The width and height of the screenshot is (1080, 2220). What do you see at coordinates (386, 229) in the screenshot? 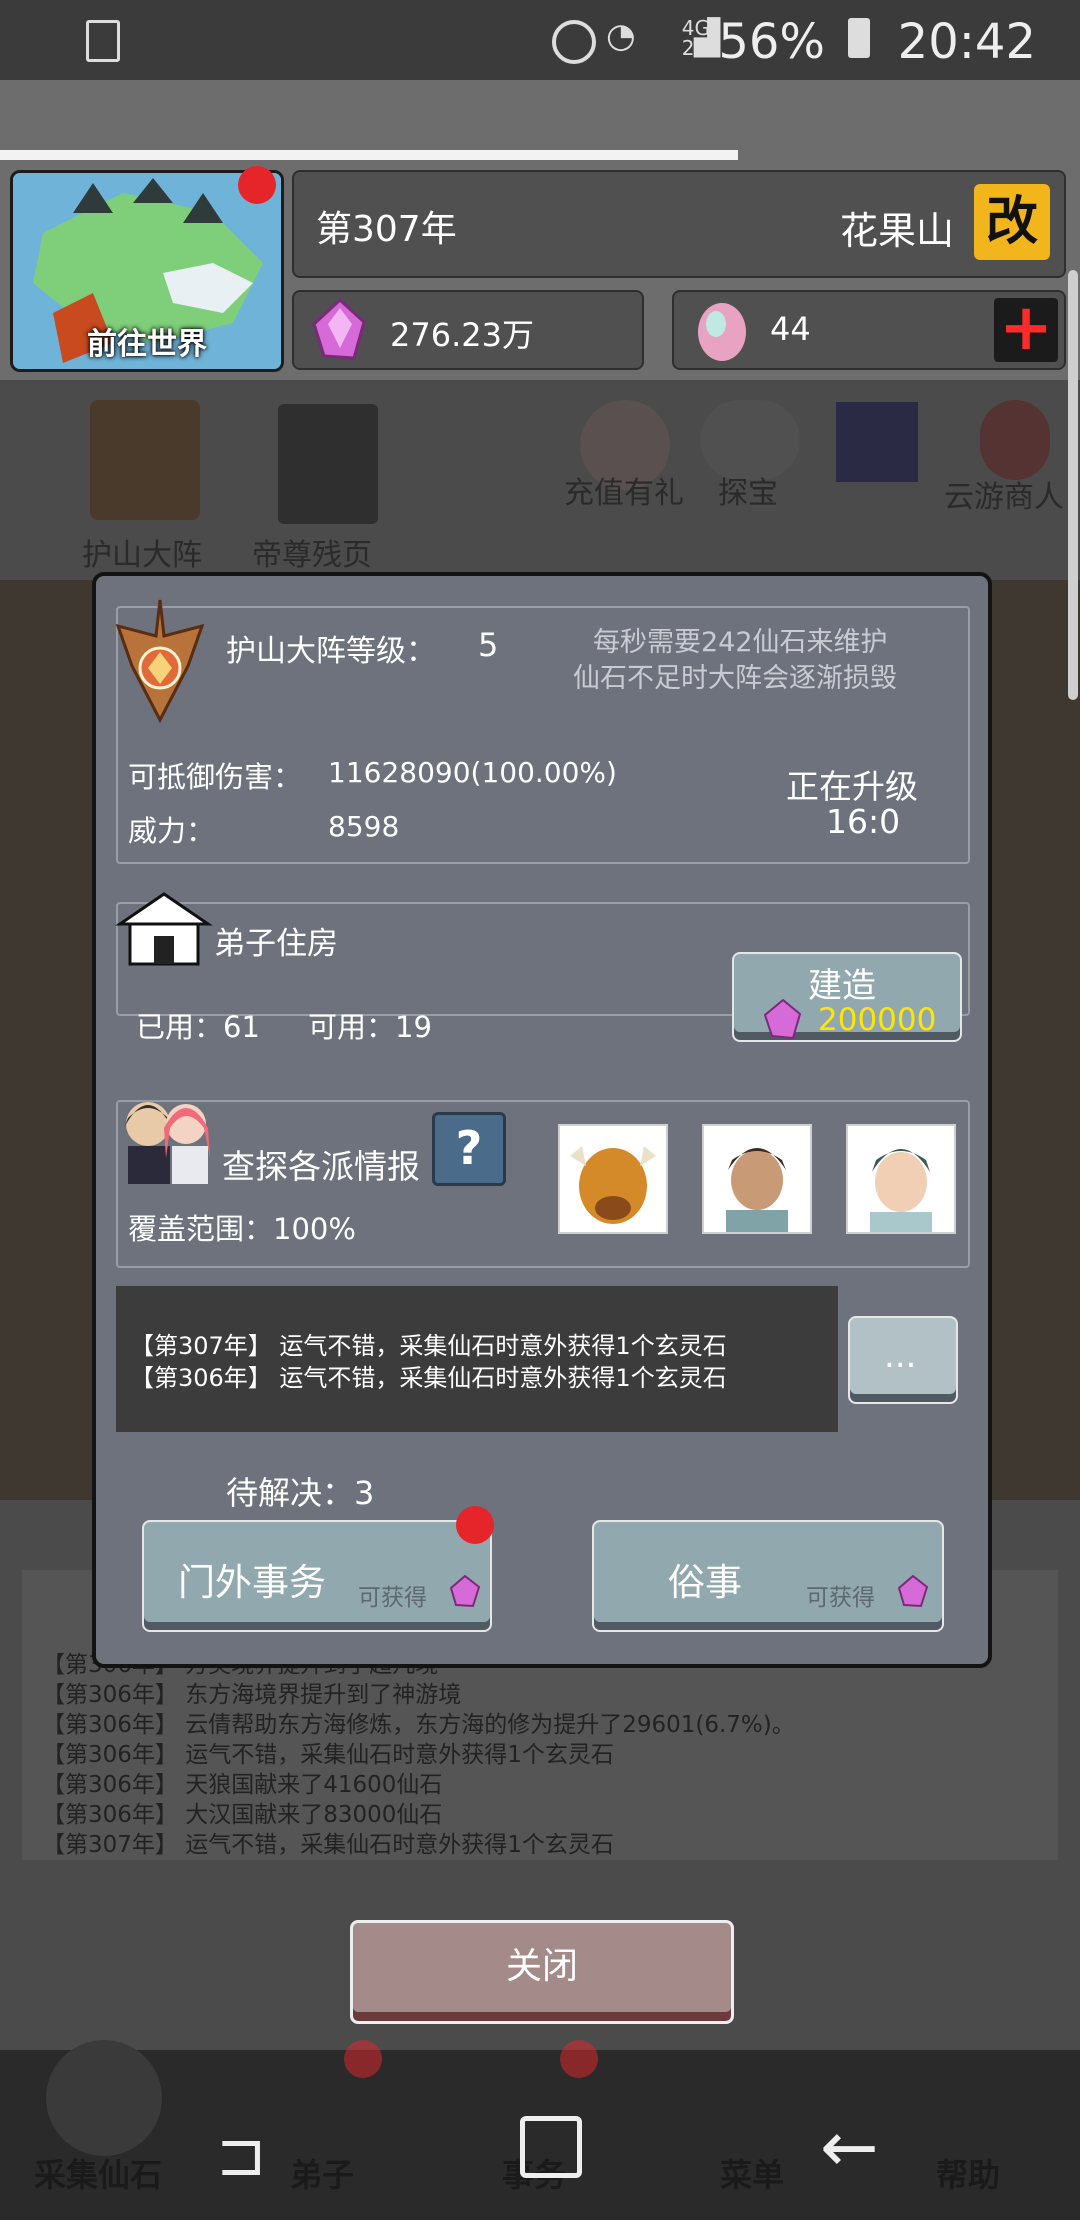
I see `current-year: 第307年` at bounding box center [386, 229].